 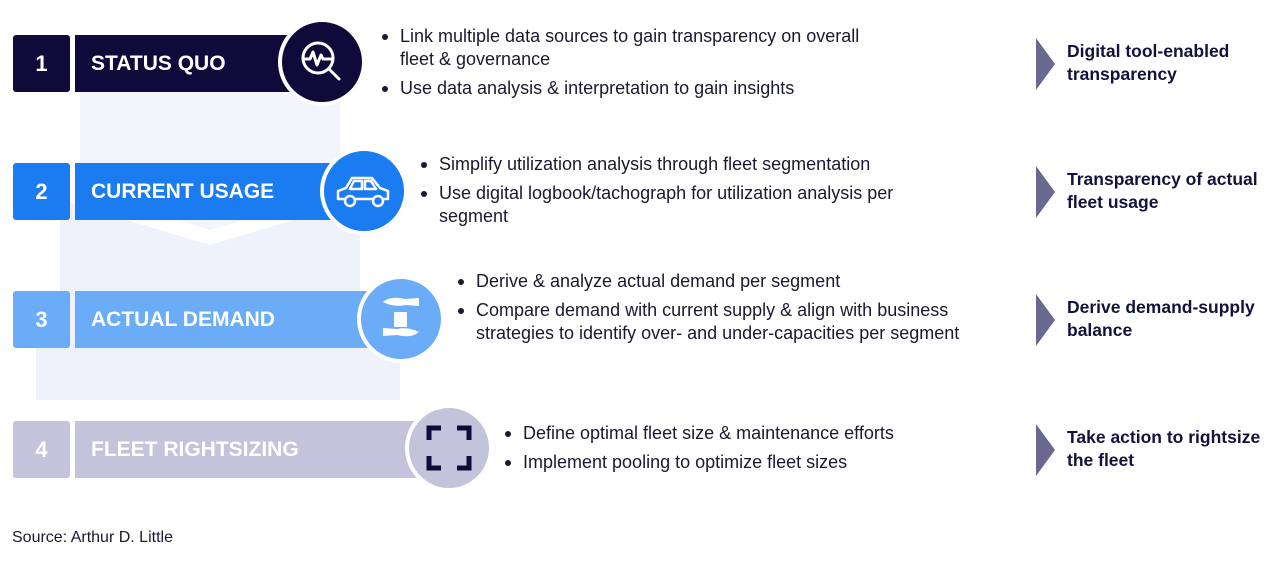 I want to click on step-2-number: 2, so click(x=41, y=191).